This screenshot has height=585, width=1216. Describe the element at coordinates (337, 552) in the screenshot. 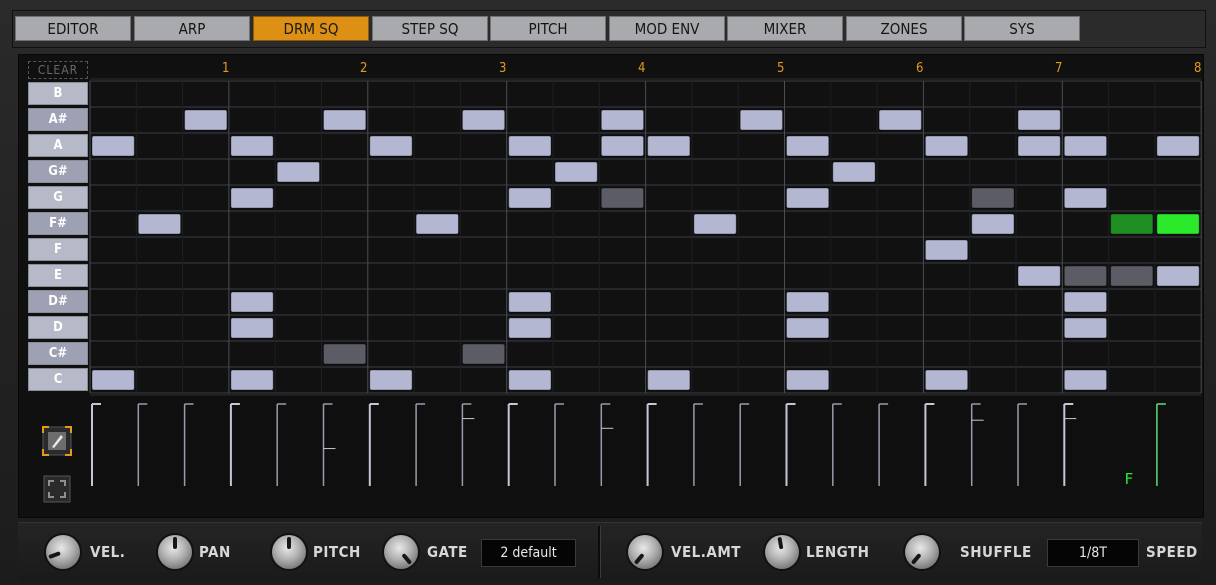

I see `pitch-label: PITCH` at that location.